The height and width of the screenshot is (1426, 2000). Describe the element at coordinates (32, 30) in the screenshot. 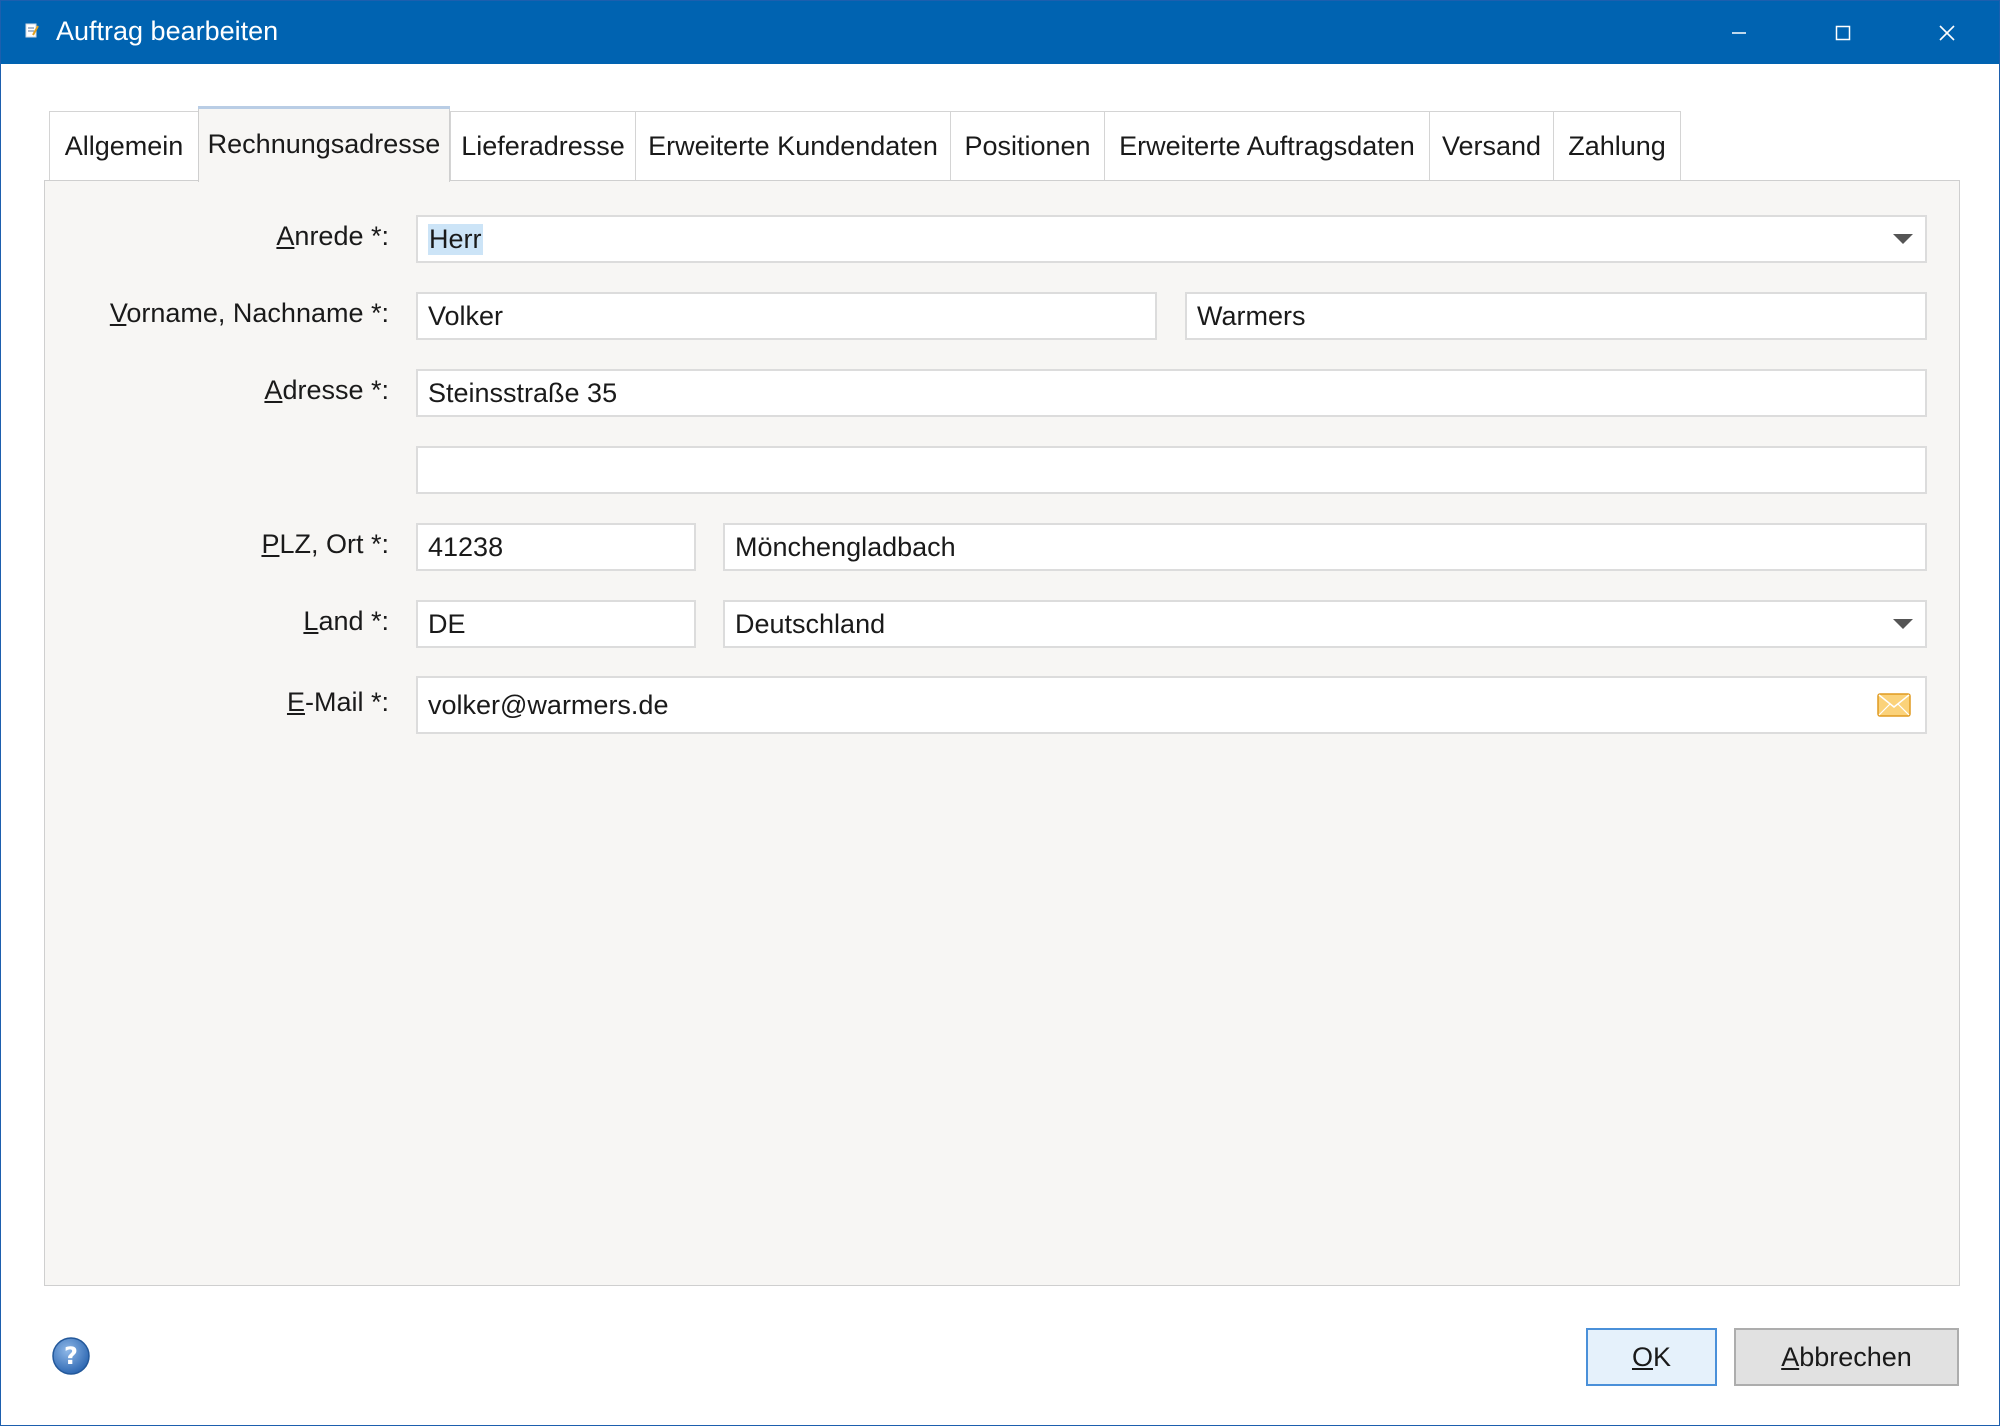

I see `app-icon` at that location.